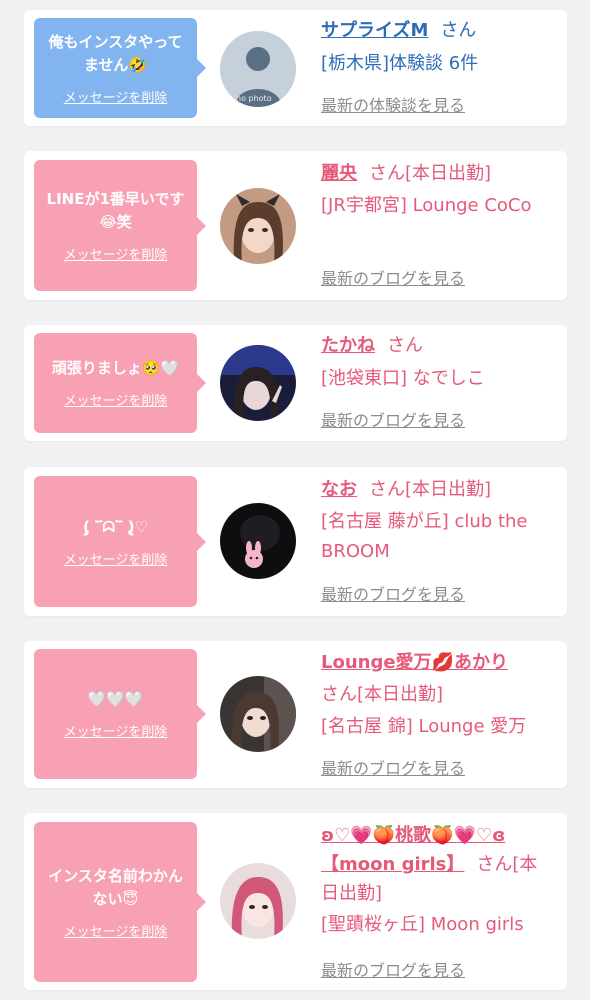 The width and height of the screenshot is (590, 1000). I want to click on name-line: ʚ♡💗🍑桃歌🍑💗♡ɞ【moon girls】 さん[本日出勤], so click(437, 864).